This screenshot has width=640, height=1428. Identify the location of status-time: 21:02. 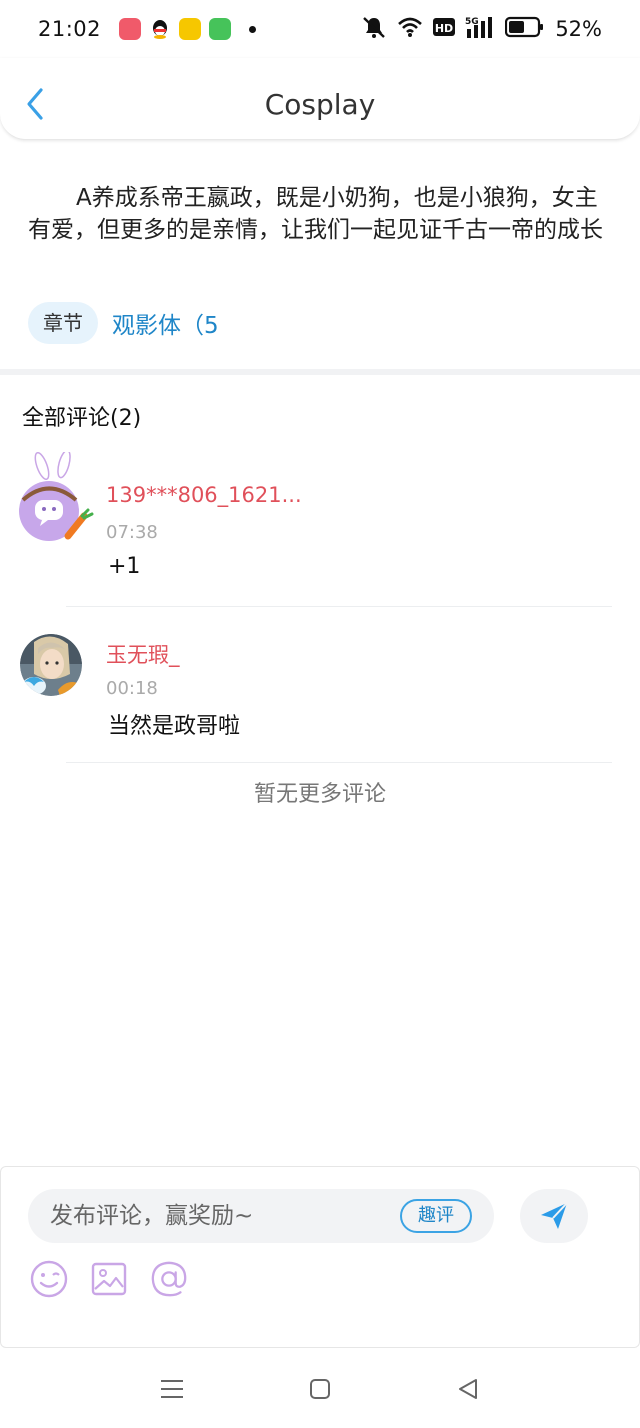
(70, 29).